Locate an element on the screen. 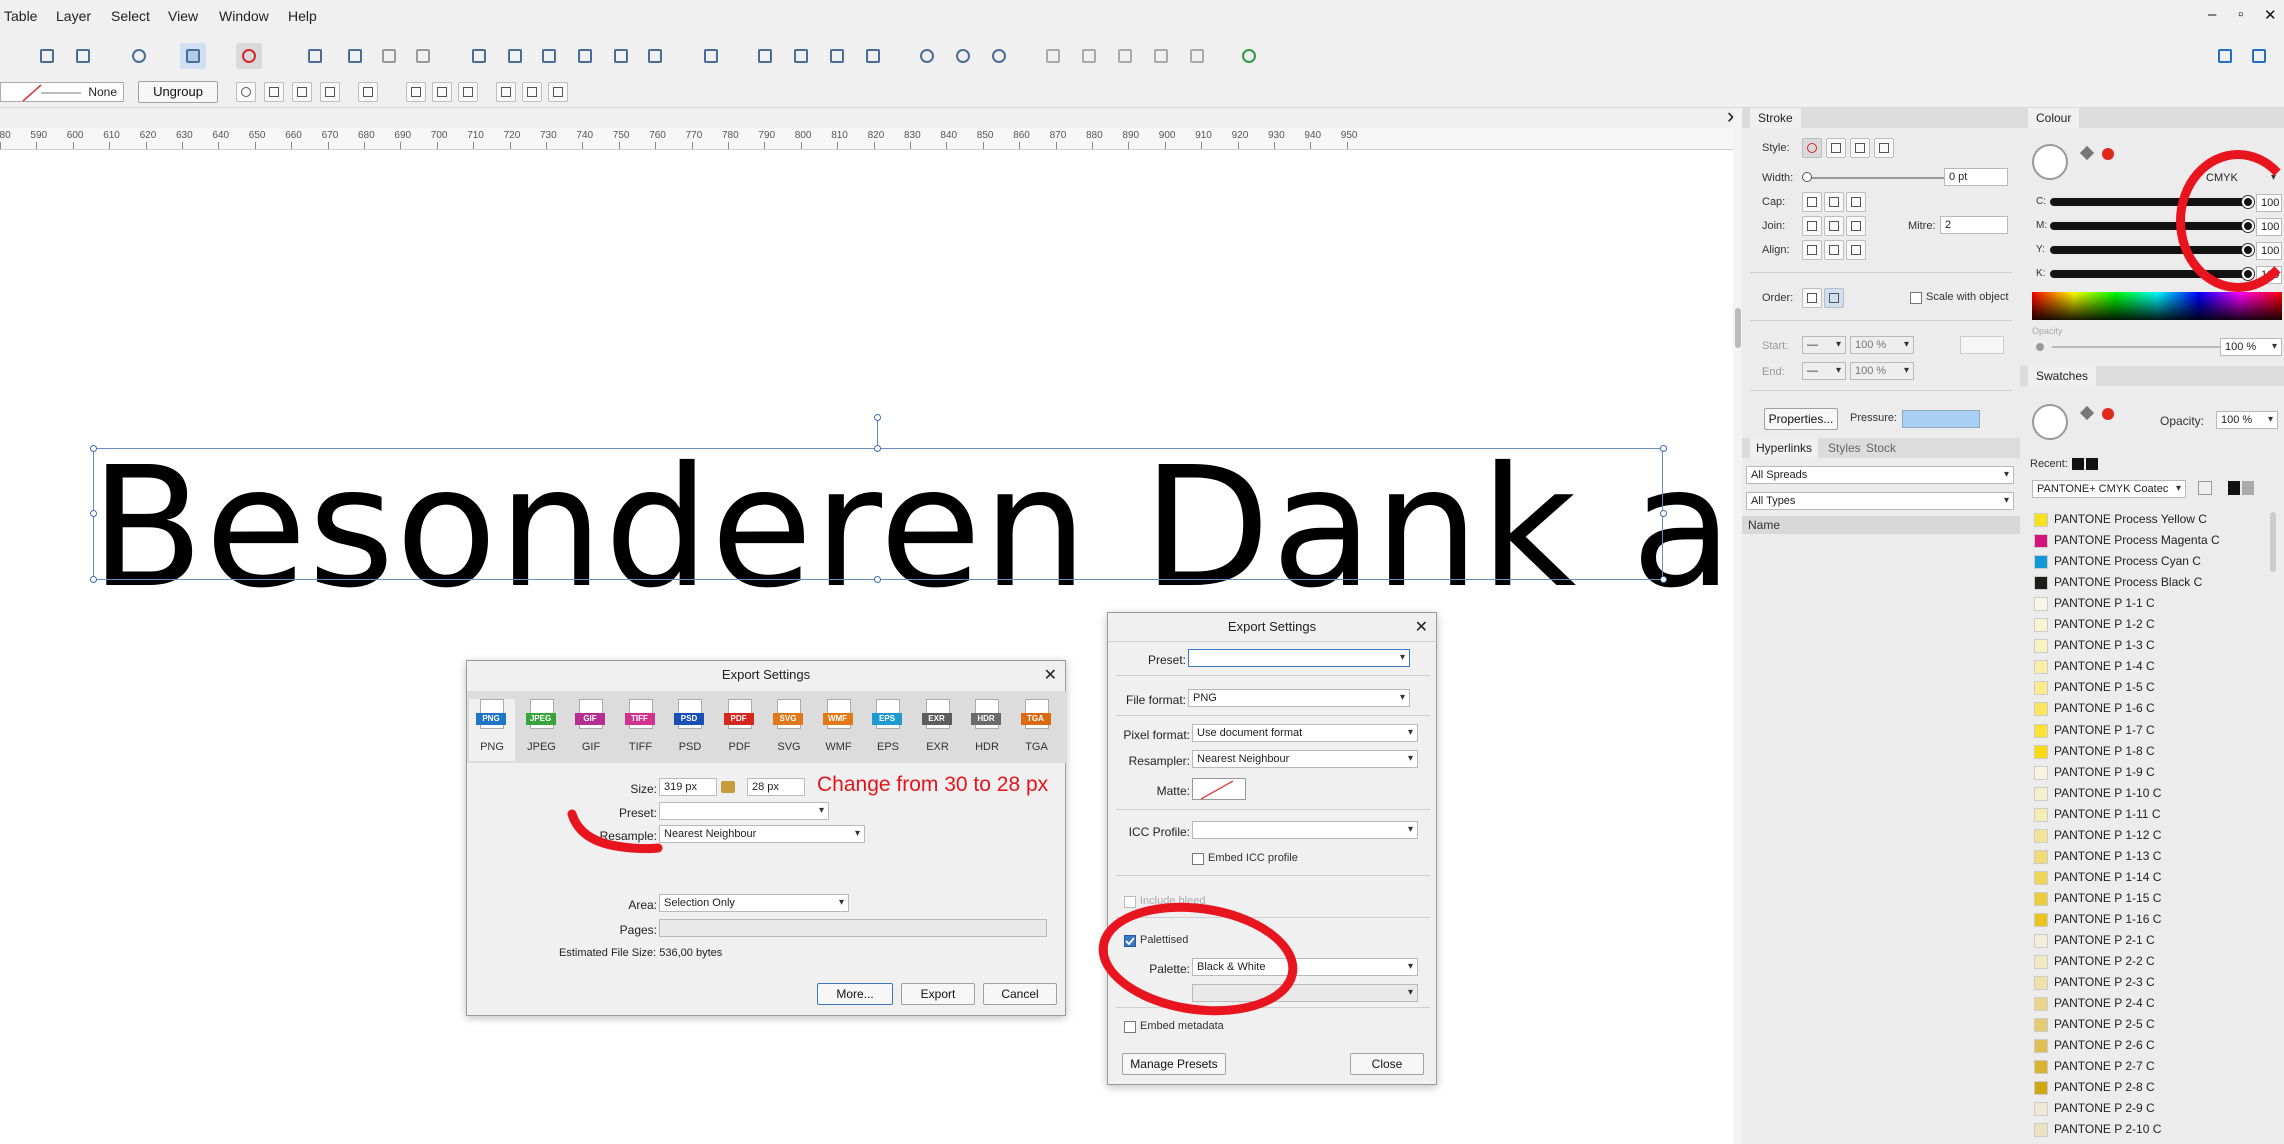  width-px-field: 319 px is located at coordinates (688, 787).